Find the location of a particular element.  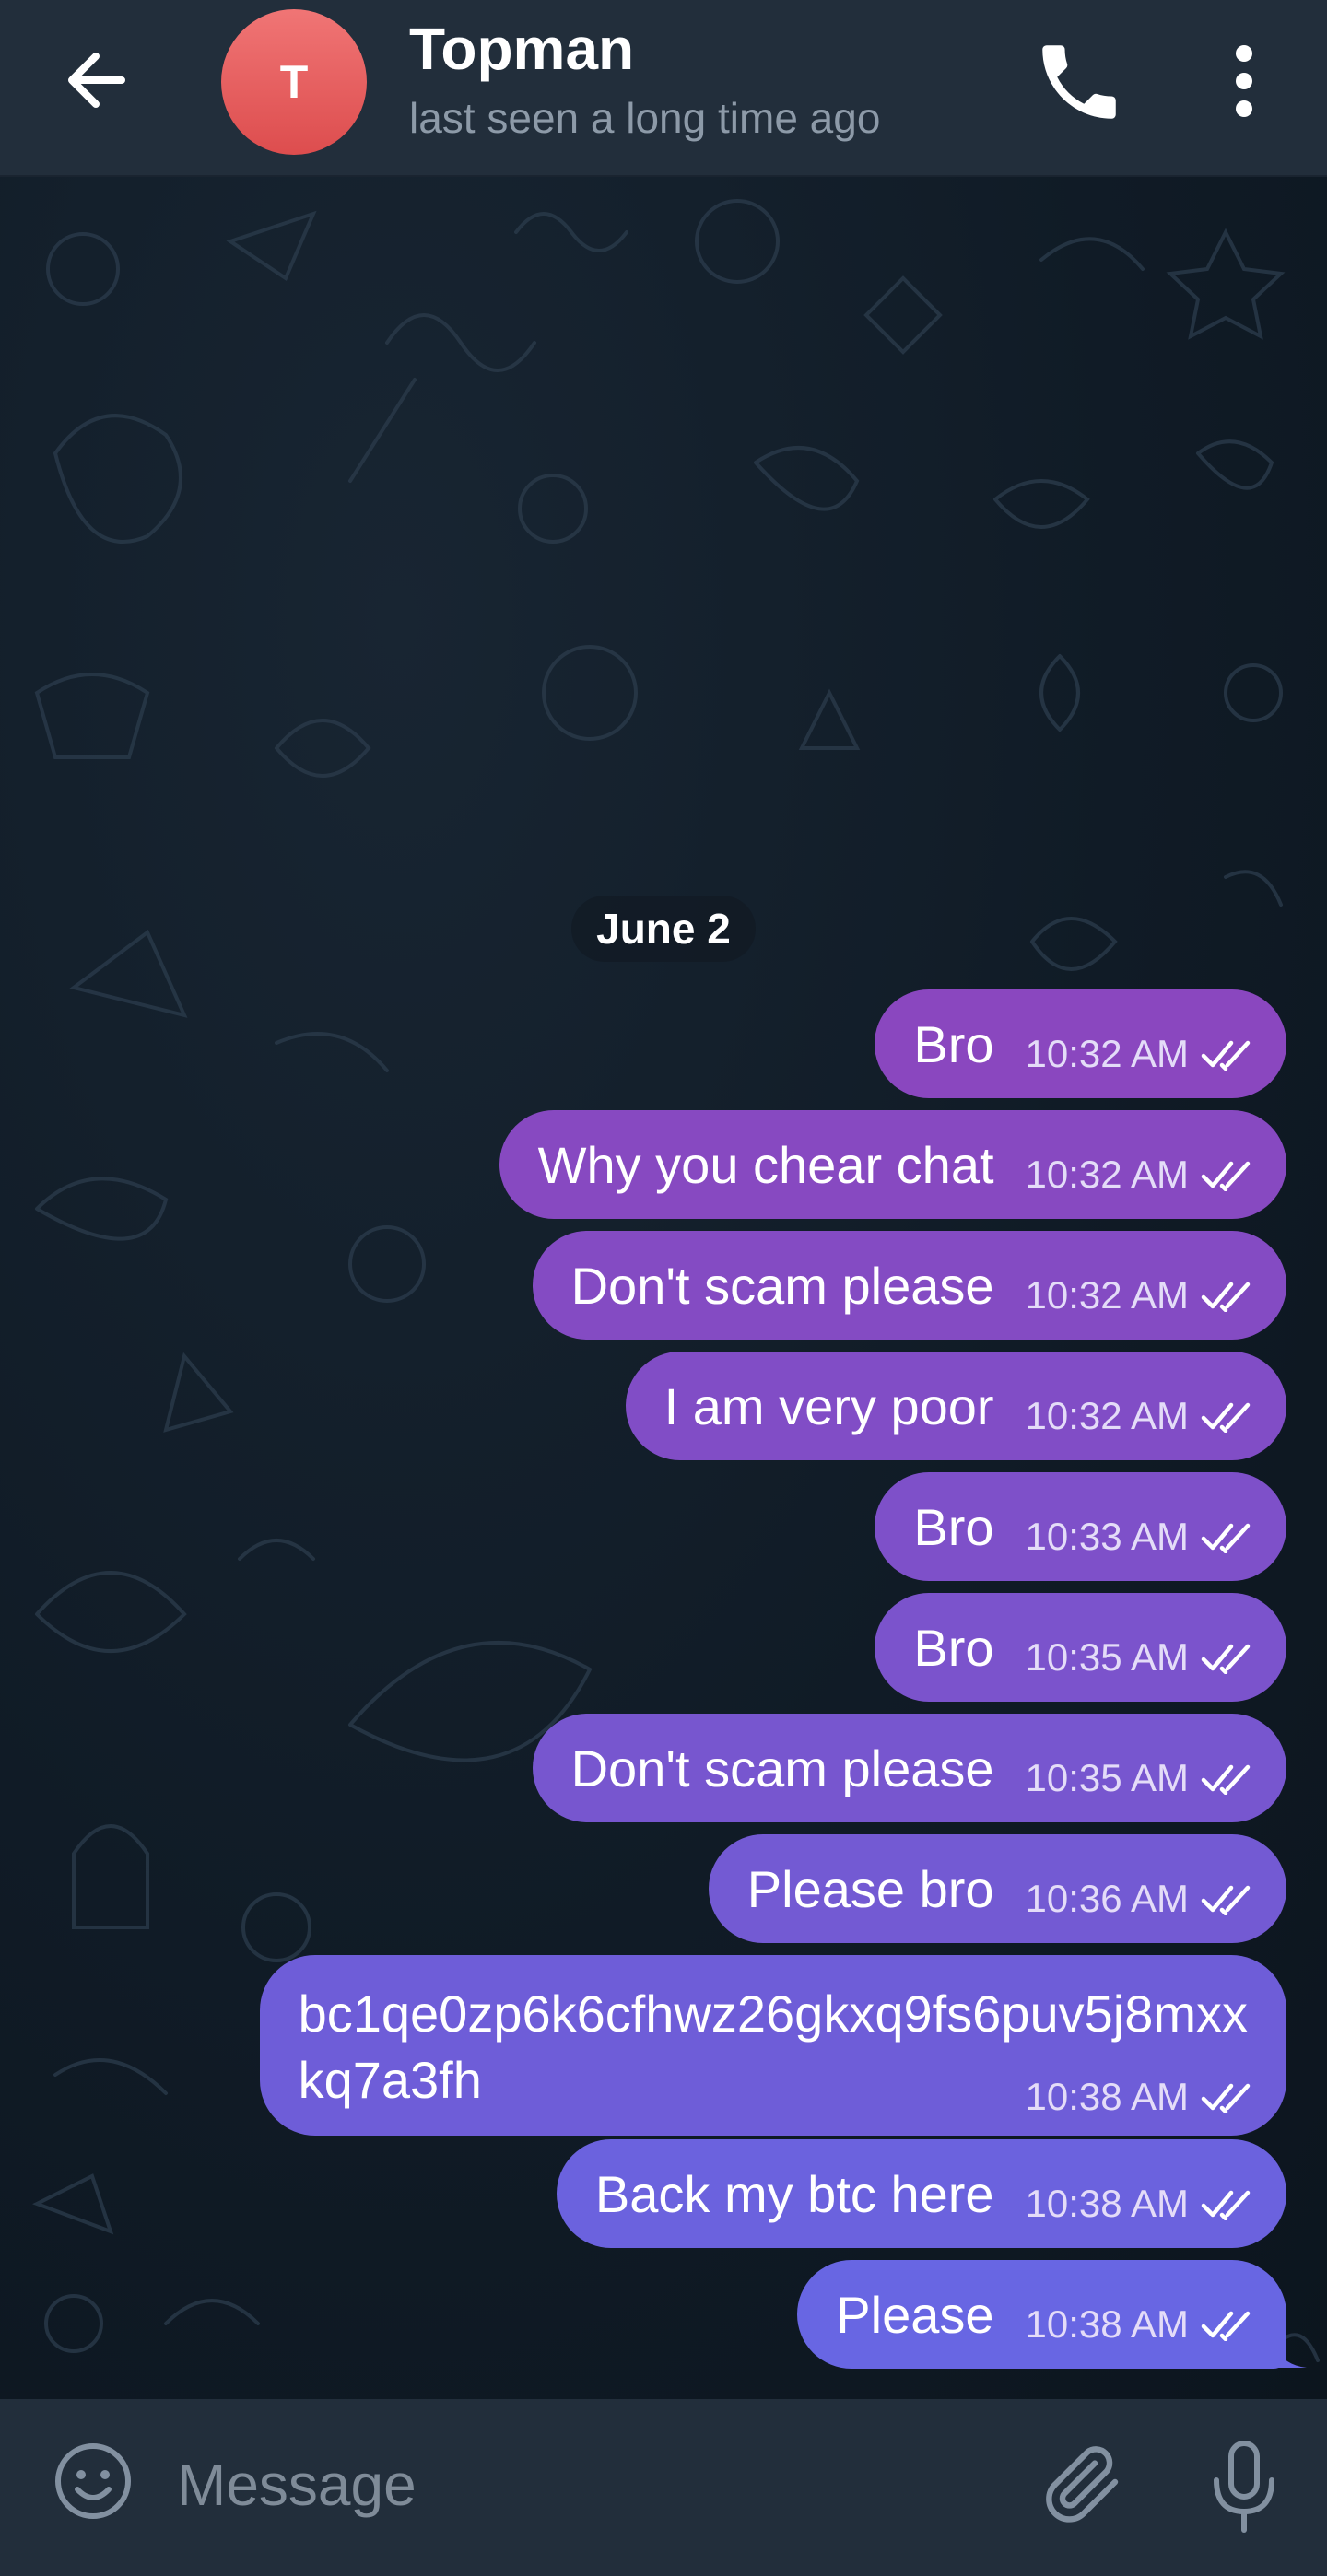

back-button is located at coordinates (94, 87).